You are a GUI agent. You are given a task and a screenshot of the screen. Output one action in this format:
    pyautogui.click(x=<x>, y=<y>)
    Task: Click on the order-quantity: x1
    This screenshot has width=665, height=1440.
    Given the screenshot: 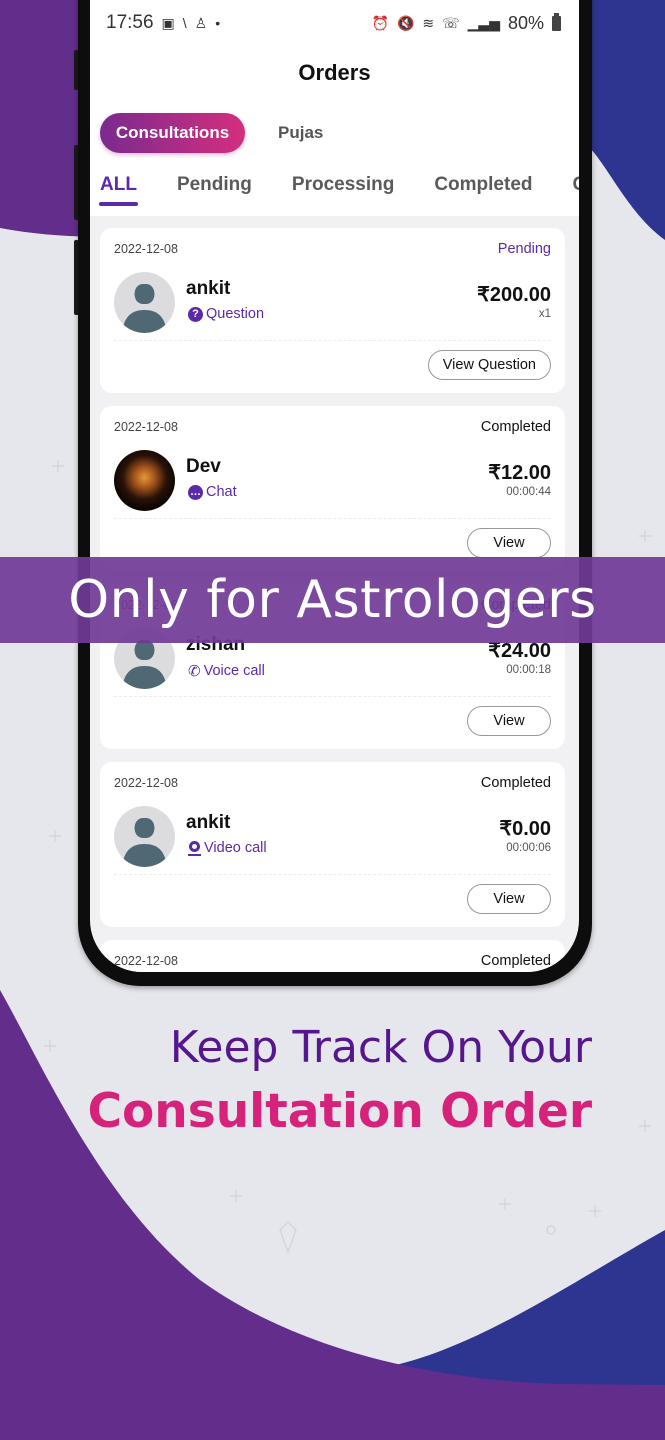 What is the action you would take?
    pyautogui.click(x=544, y=314)
    